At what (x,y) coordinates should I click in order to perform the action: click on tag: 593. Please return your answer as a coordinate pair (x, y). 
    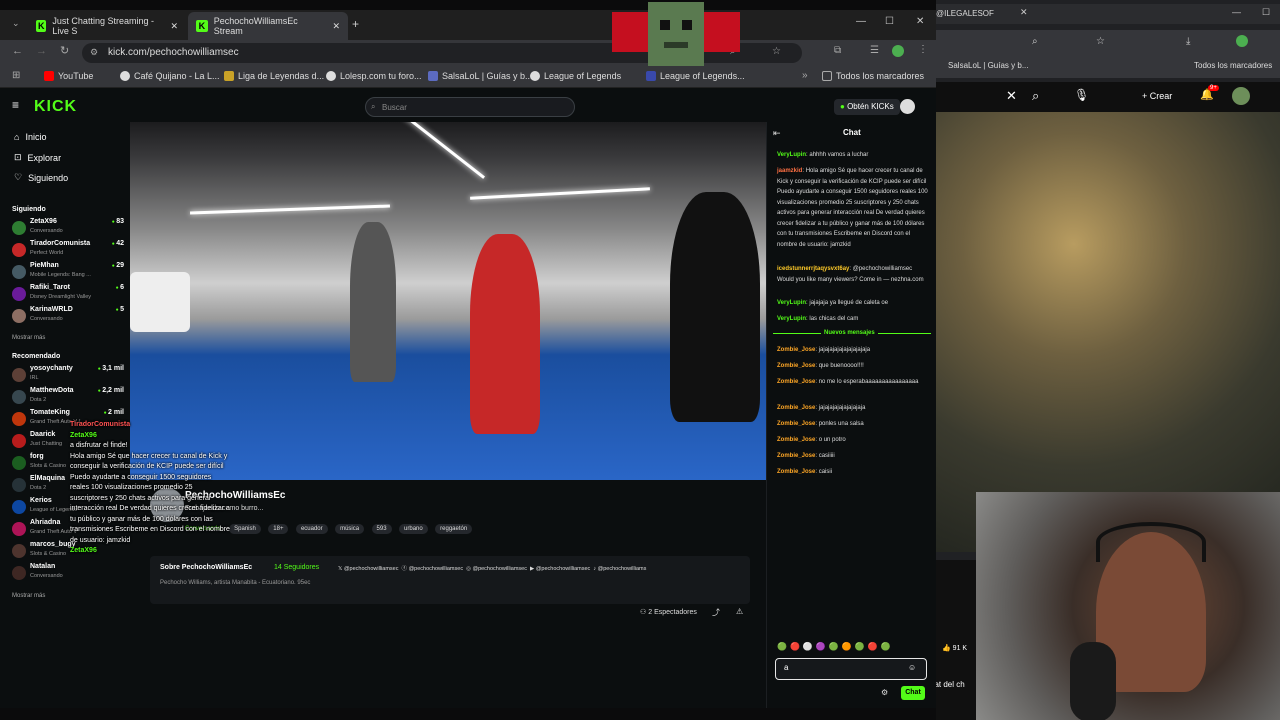
    Looking at the image, I should click on (381, 529).